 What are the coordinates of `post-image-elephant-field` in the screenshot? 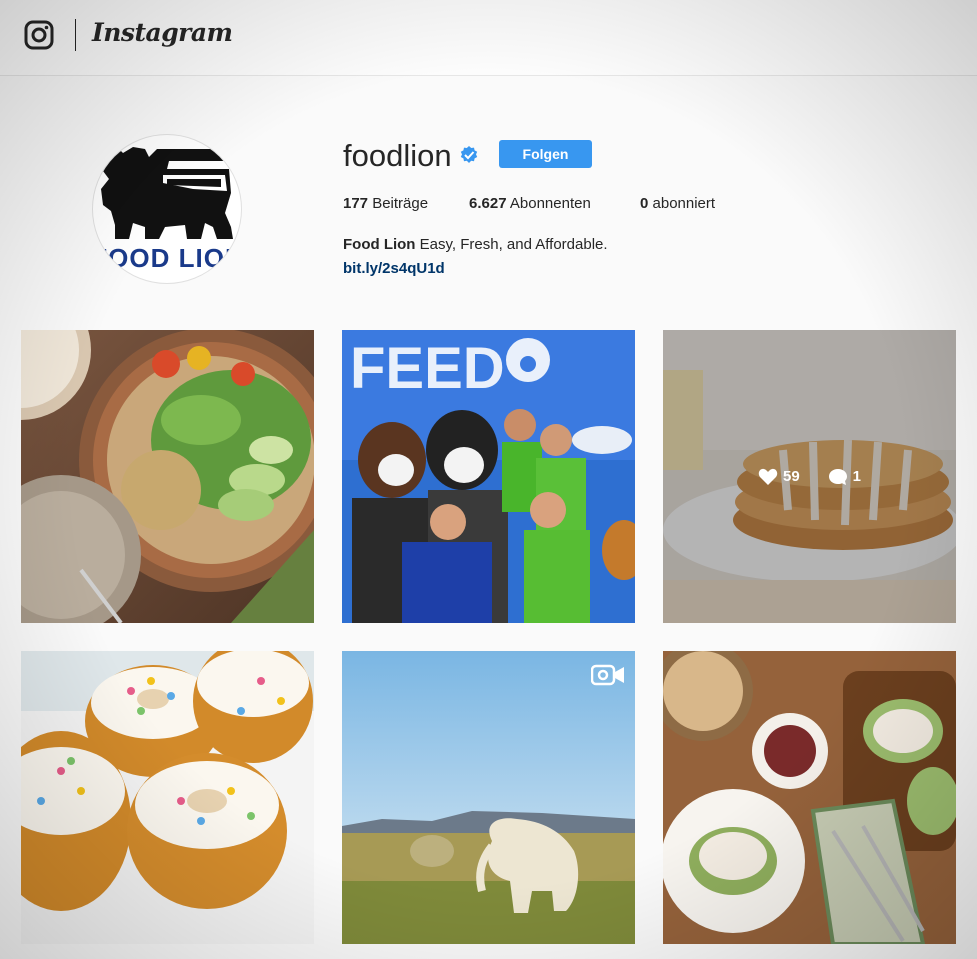 It's located at (488, 797).